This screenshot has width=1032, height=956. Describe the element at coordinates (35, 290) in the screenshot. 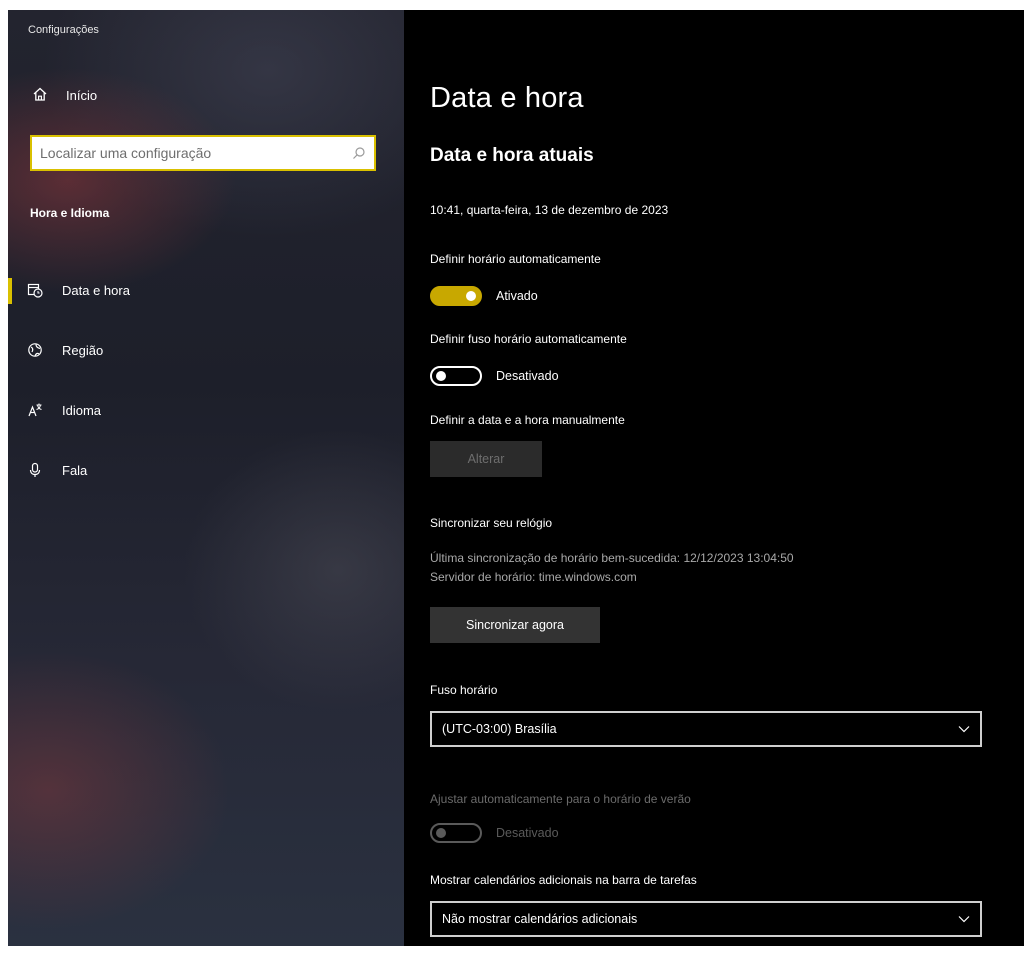

I see `calendar-clock-icon` at that location.